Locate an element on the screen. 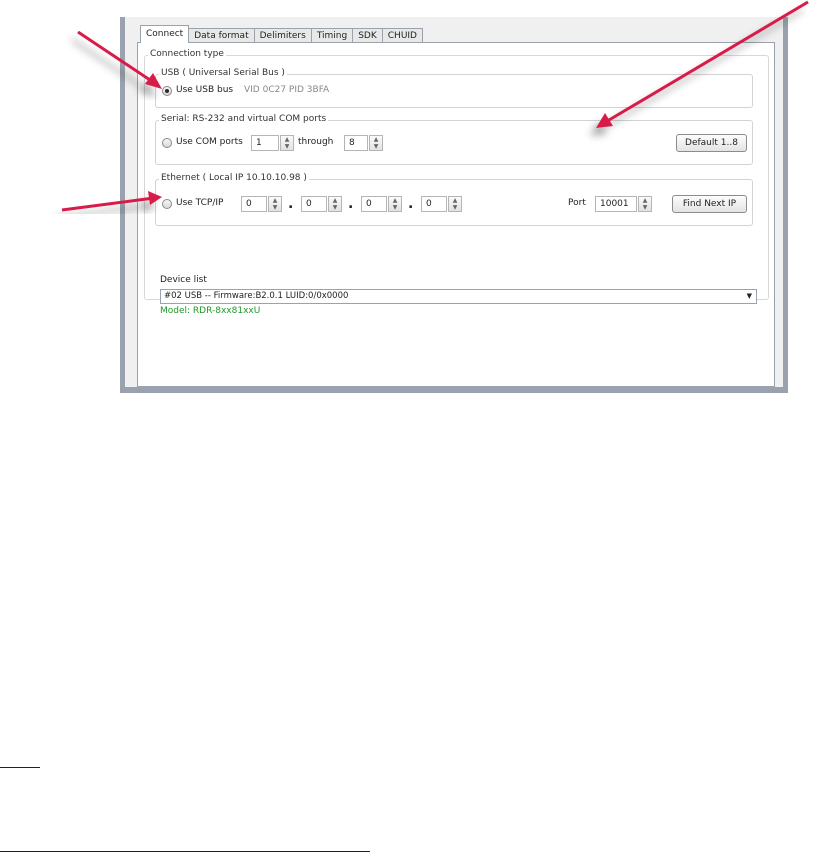  arrow-to-ethernet-icon is located at coordinates (111, 201).